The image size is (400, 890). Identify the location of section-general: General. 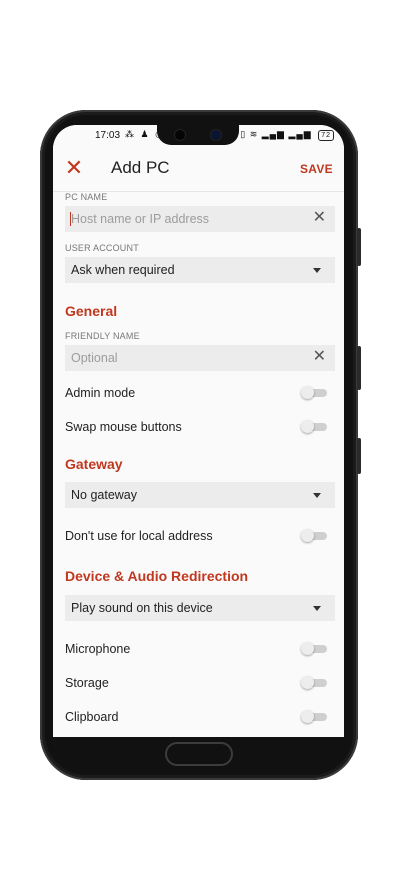
(91, 311).